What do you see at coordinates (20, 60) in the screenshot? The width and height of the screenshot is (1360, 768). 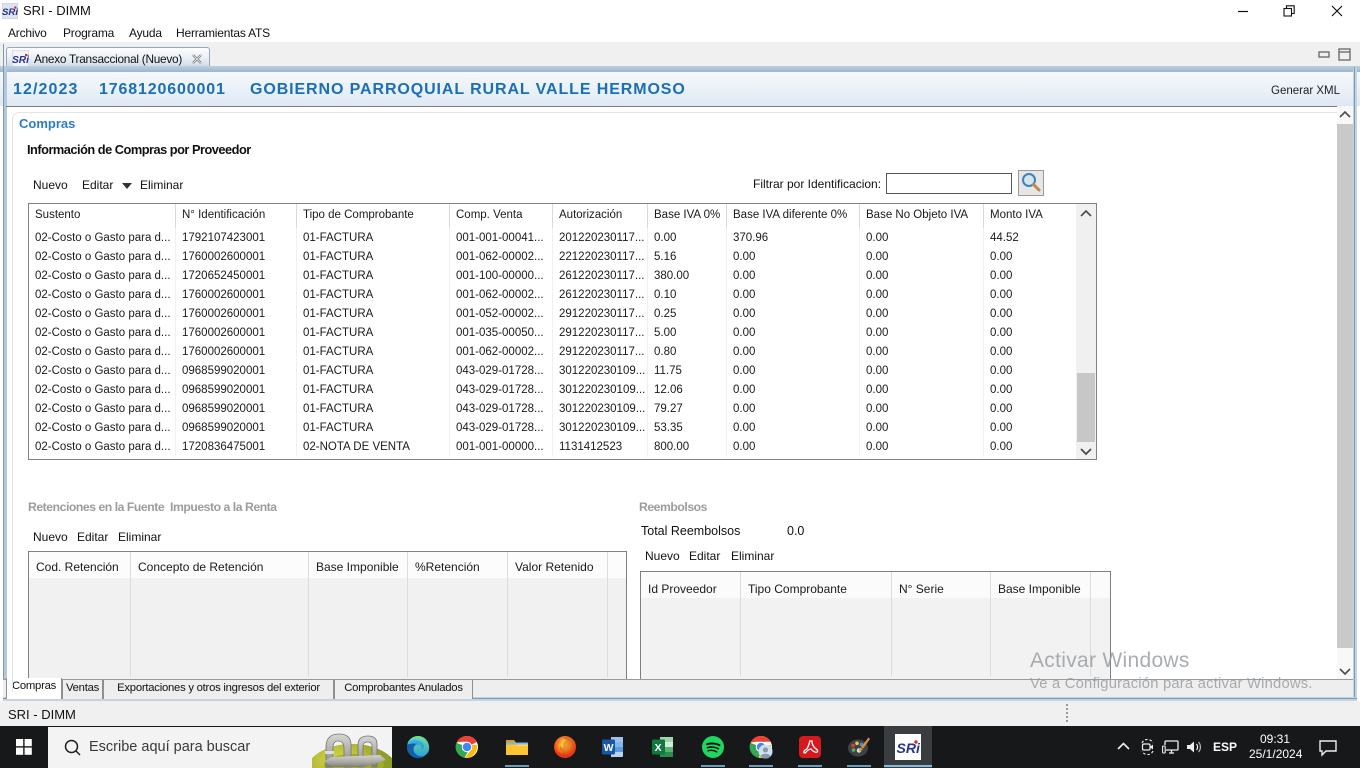 I see `svg-text: SRi` at bounding box center [20, 60].